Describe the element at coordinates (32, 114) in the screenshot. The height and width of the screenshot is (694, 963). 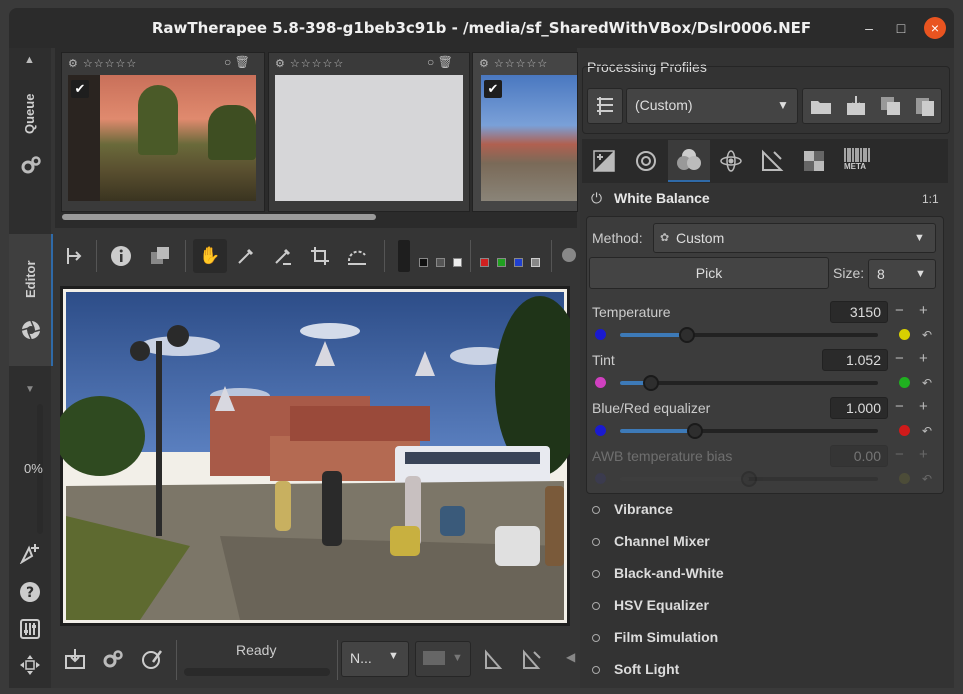
I see `queue-tab: Queue` at that location.